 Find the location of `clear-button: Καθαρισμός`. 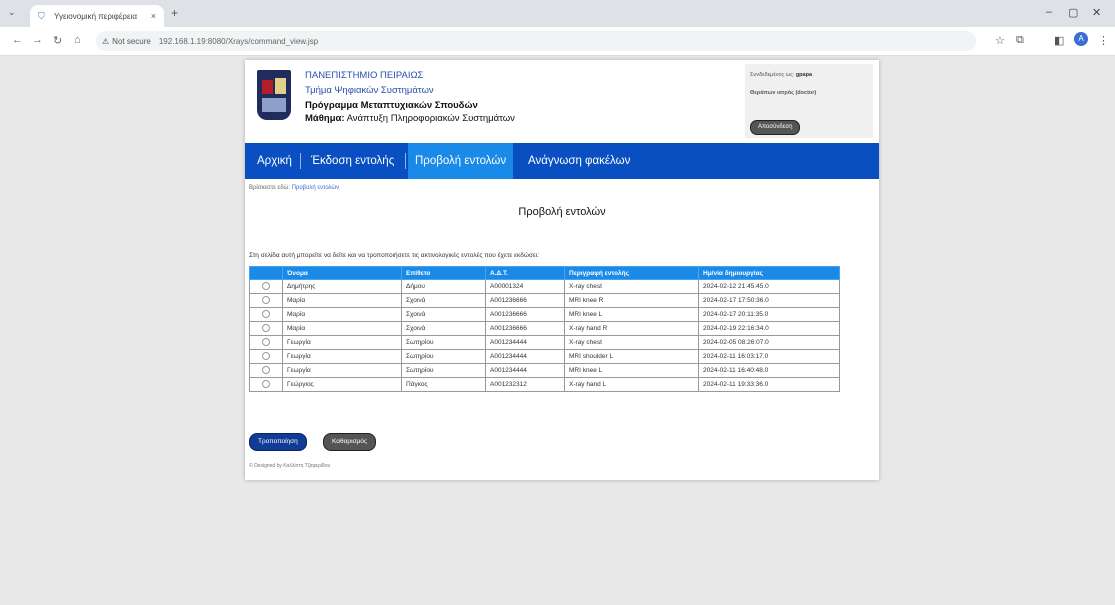

clear-button: Καθαρισμός is located at coordinates (350, 442).